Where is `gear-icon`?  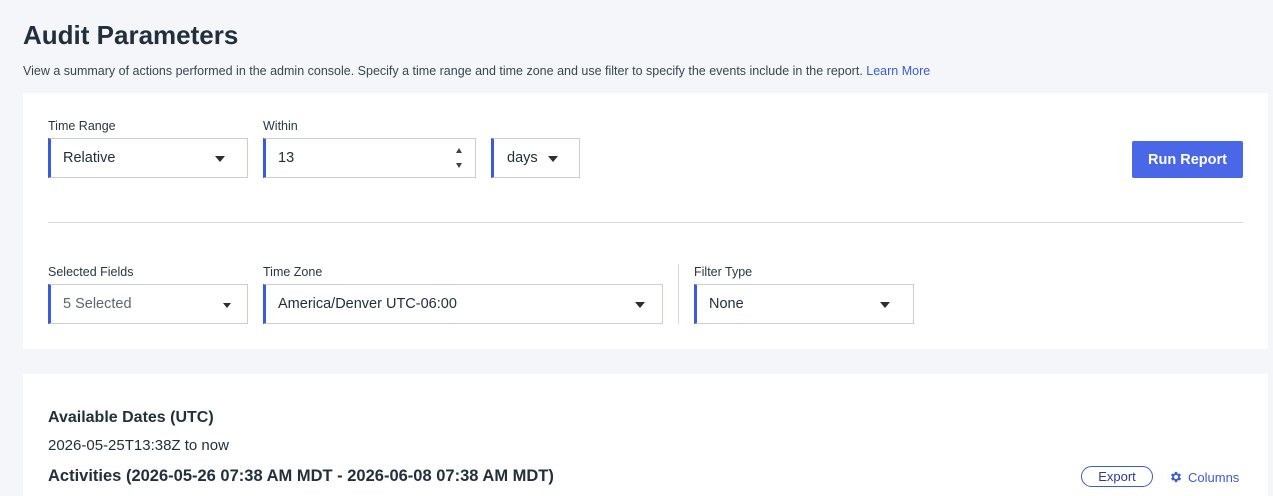 gear-icon is located at coordinates (1176, 477).